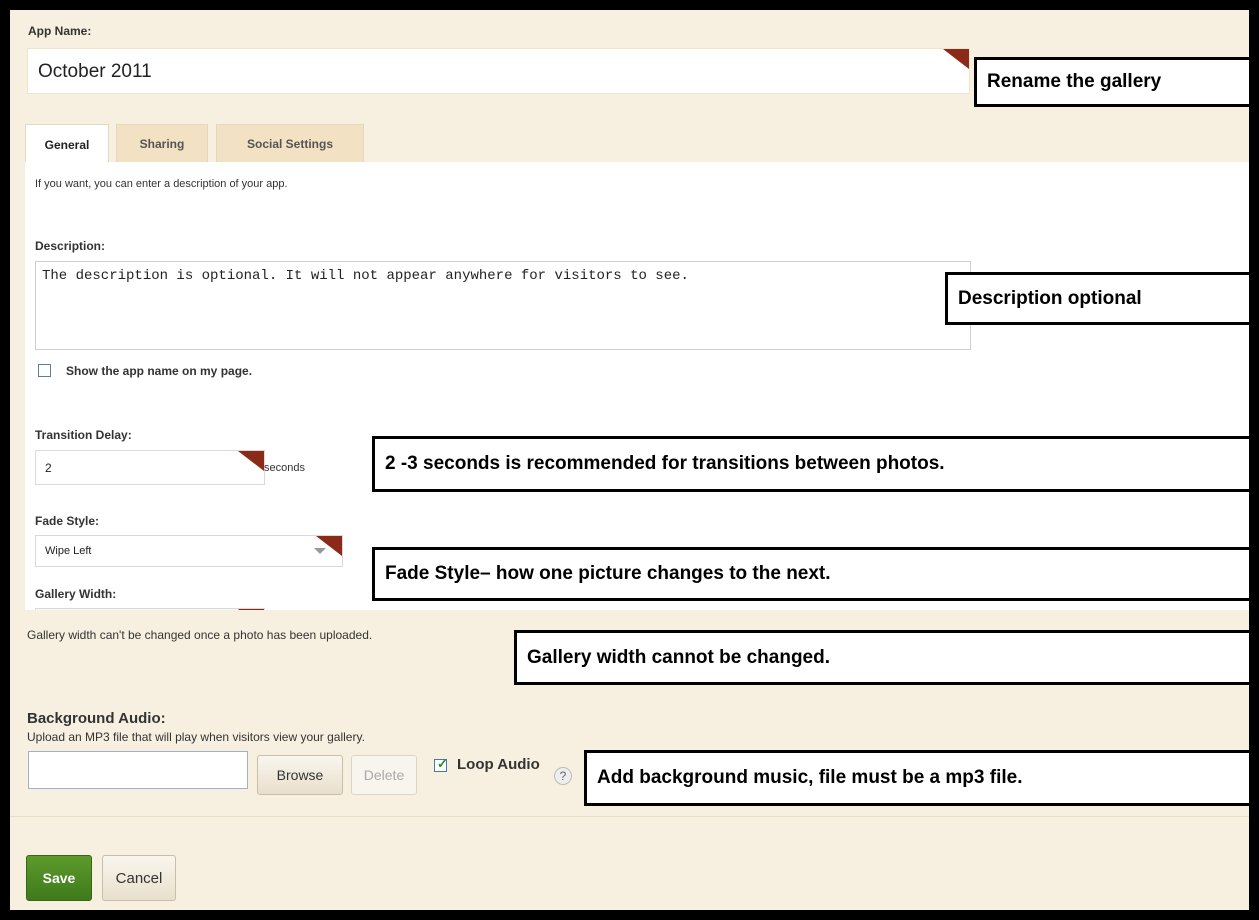  I want to click on app-name-label: App Name:, so click(60, 31).